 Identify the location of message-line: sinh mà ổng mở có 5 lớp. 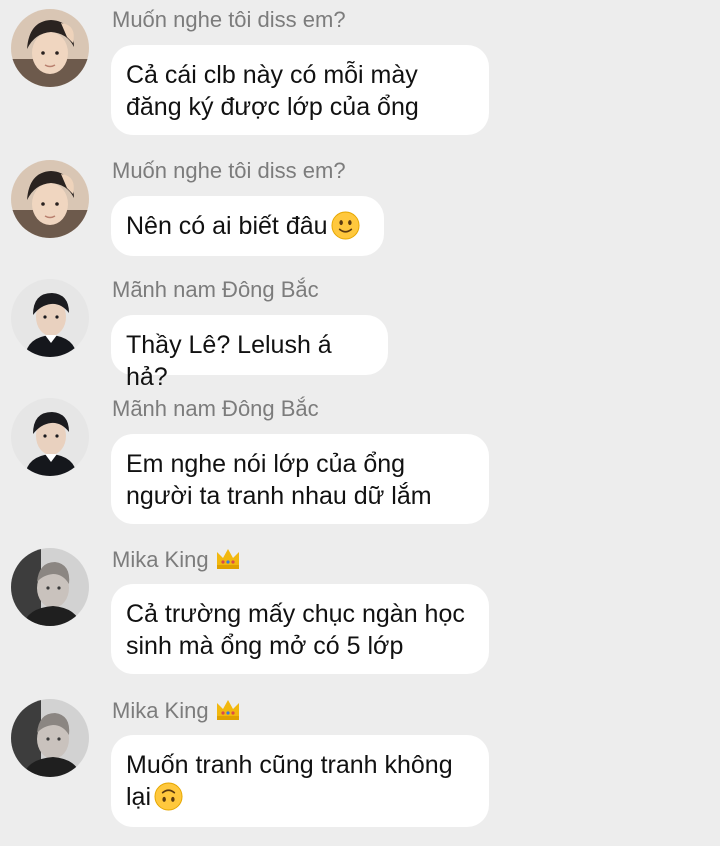
(265, 646).